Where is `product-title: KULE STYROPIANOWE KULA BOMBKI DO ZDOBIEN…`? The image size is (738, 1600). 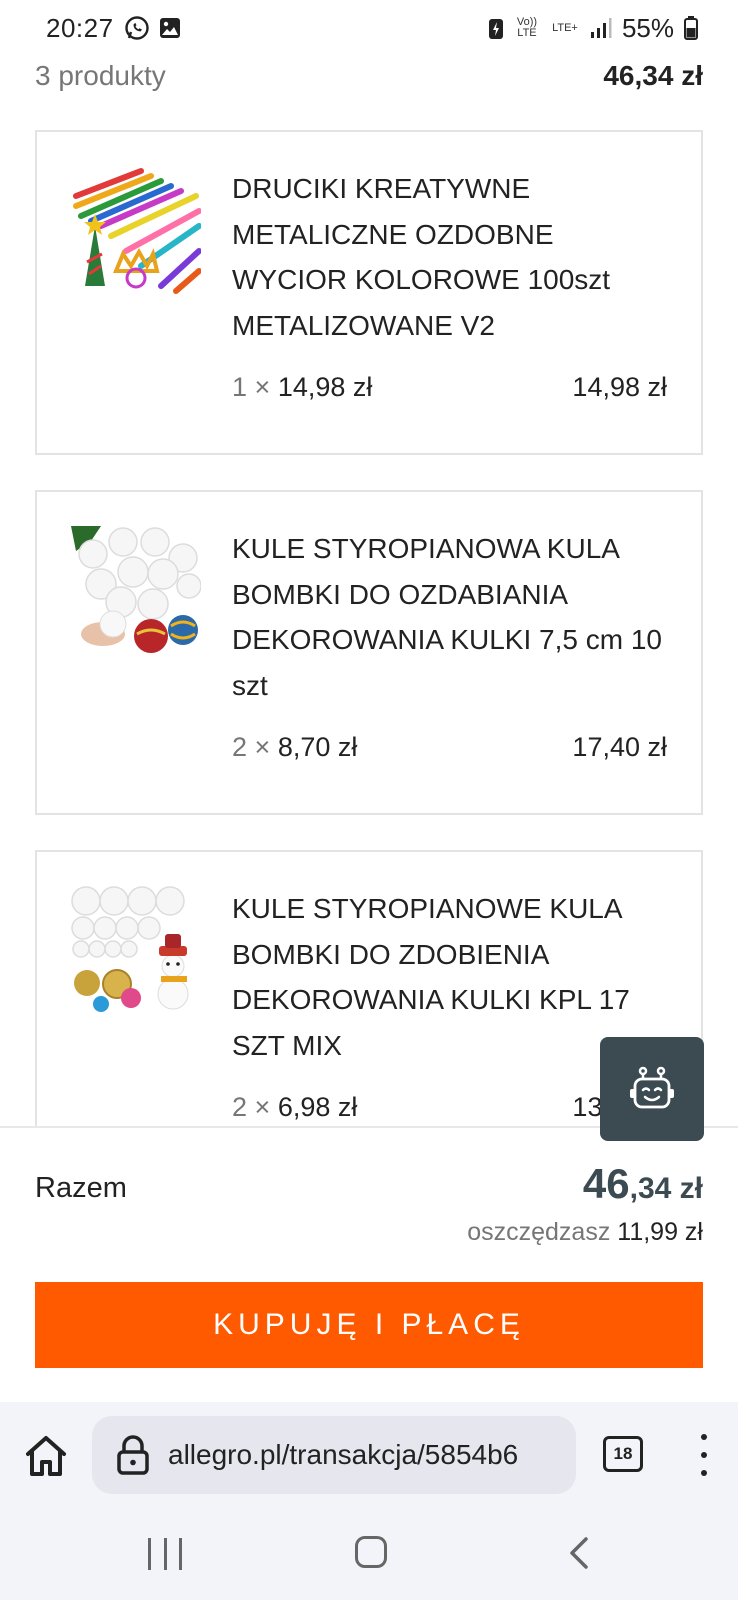
product-title: KULE STYROPIANOWE KULA BOMBKI DO ZDOBIEN… is located at coordinates (447, 977).